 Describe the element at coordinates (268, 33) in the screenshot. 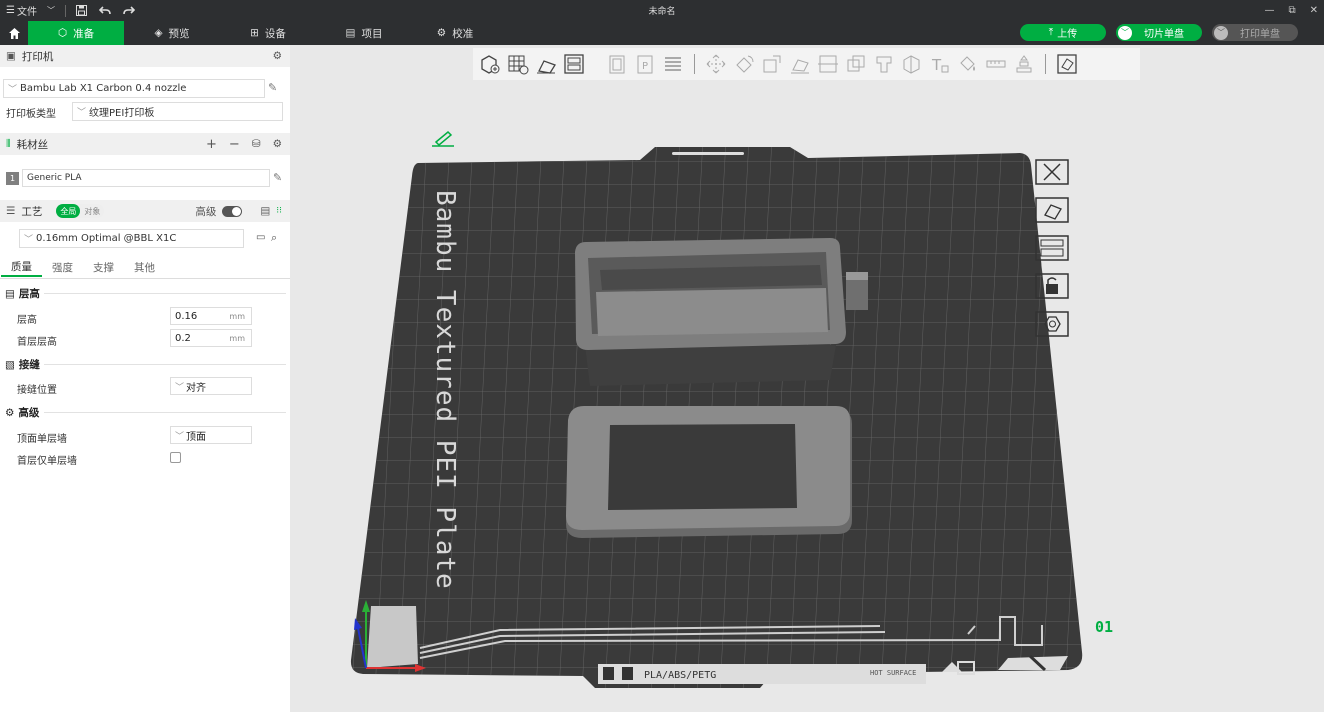

I see `tab-device: ⊞ 设备` at that location.